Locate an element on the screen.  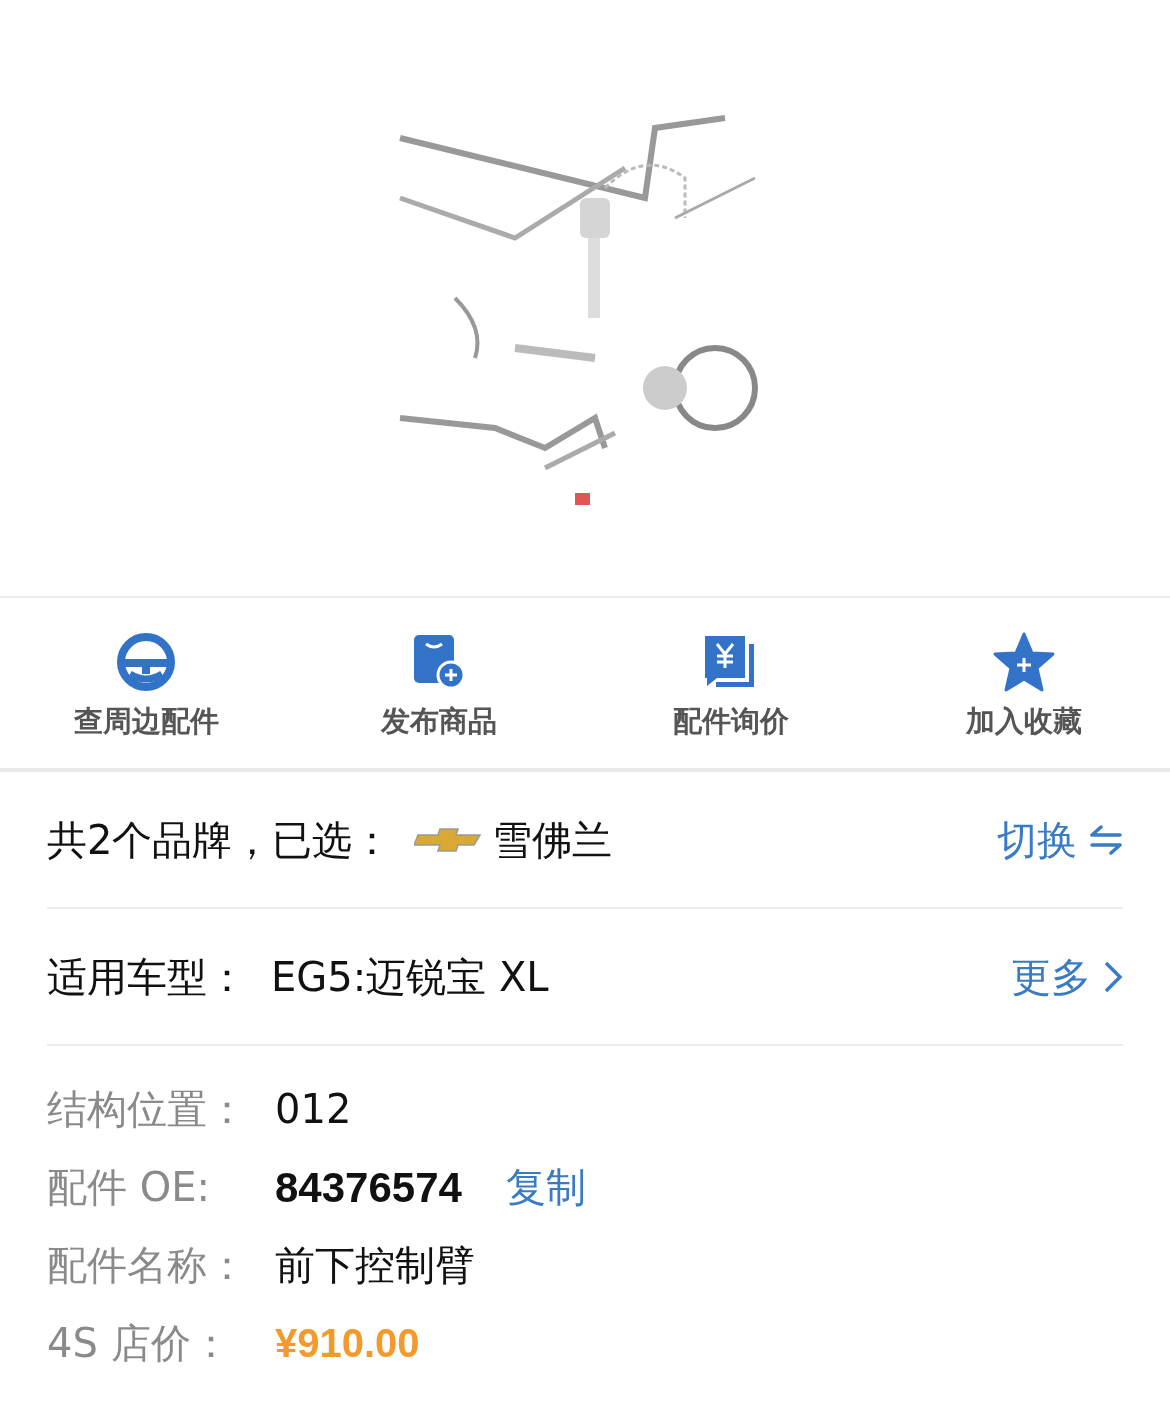
star-plus-icon is located at coordinates (1023, 662).